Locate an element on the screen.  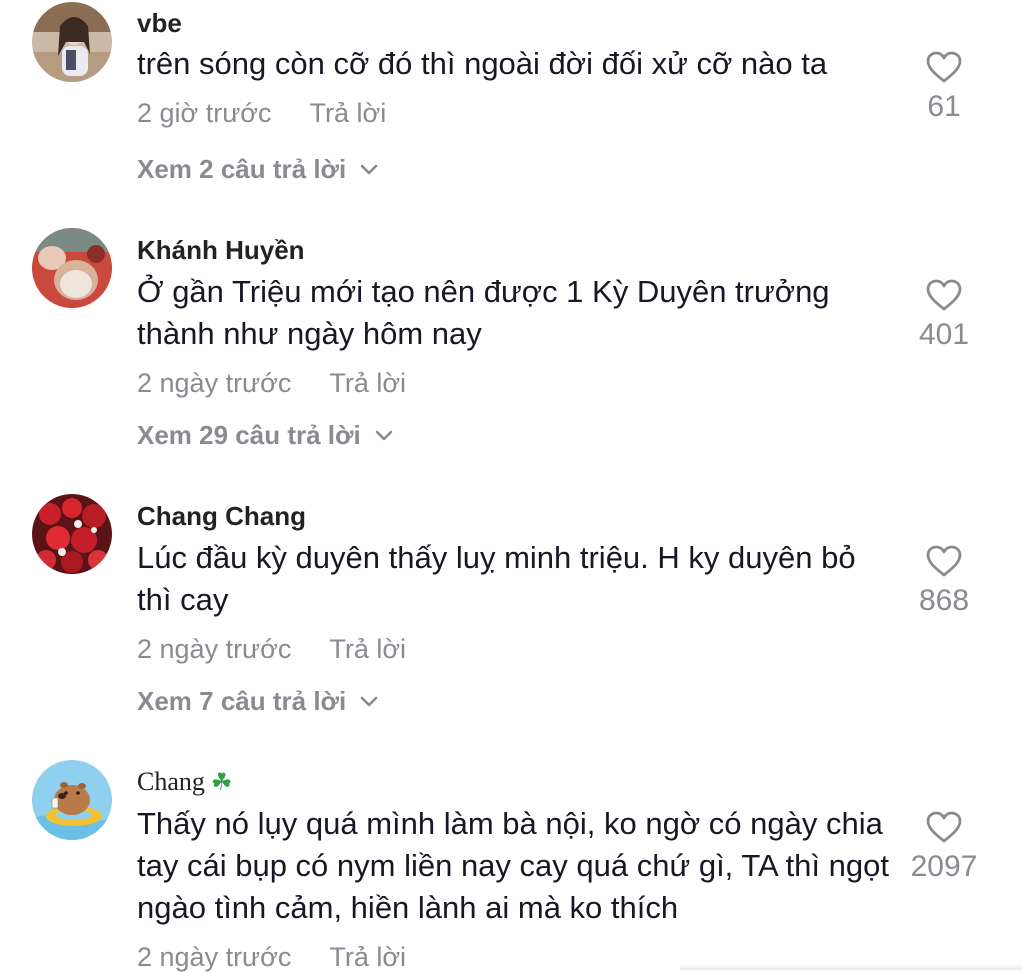
comment-timestamp: 2 giờ trước is located at coordinates (204, 113).